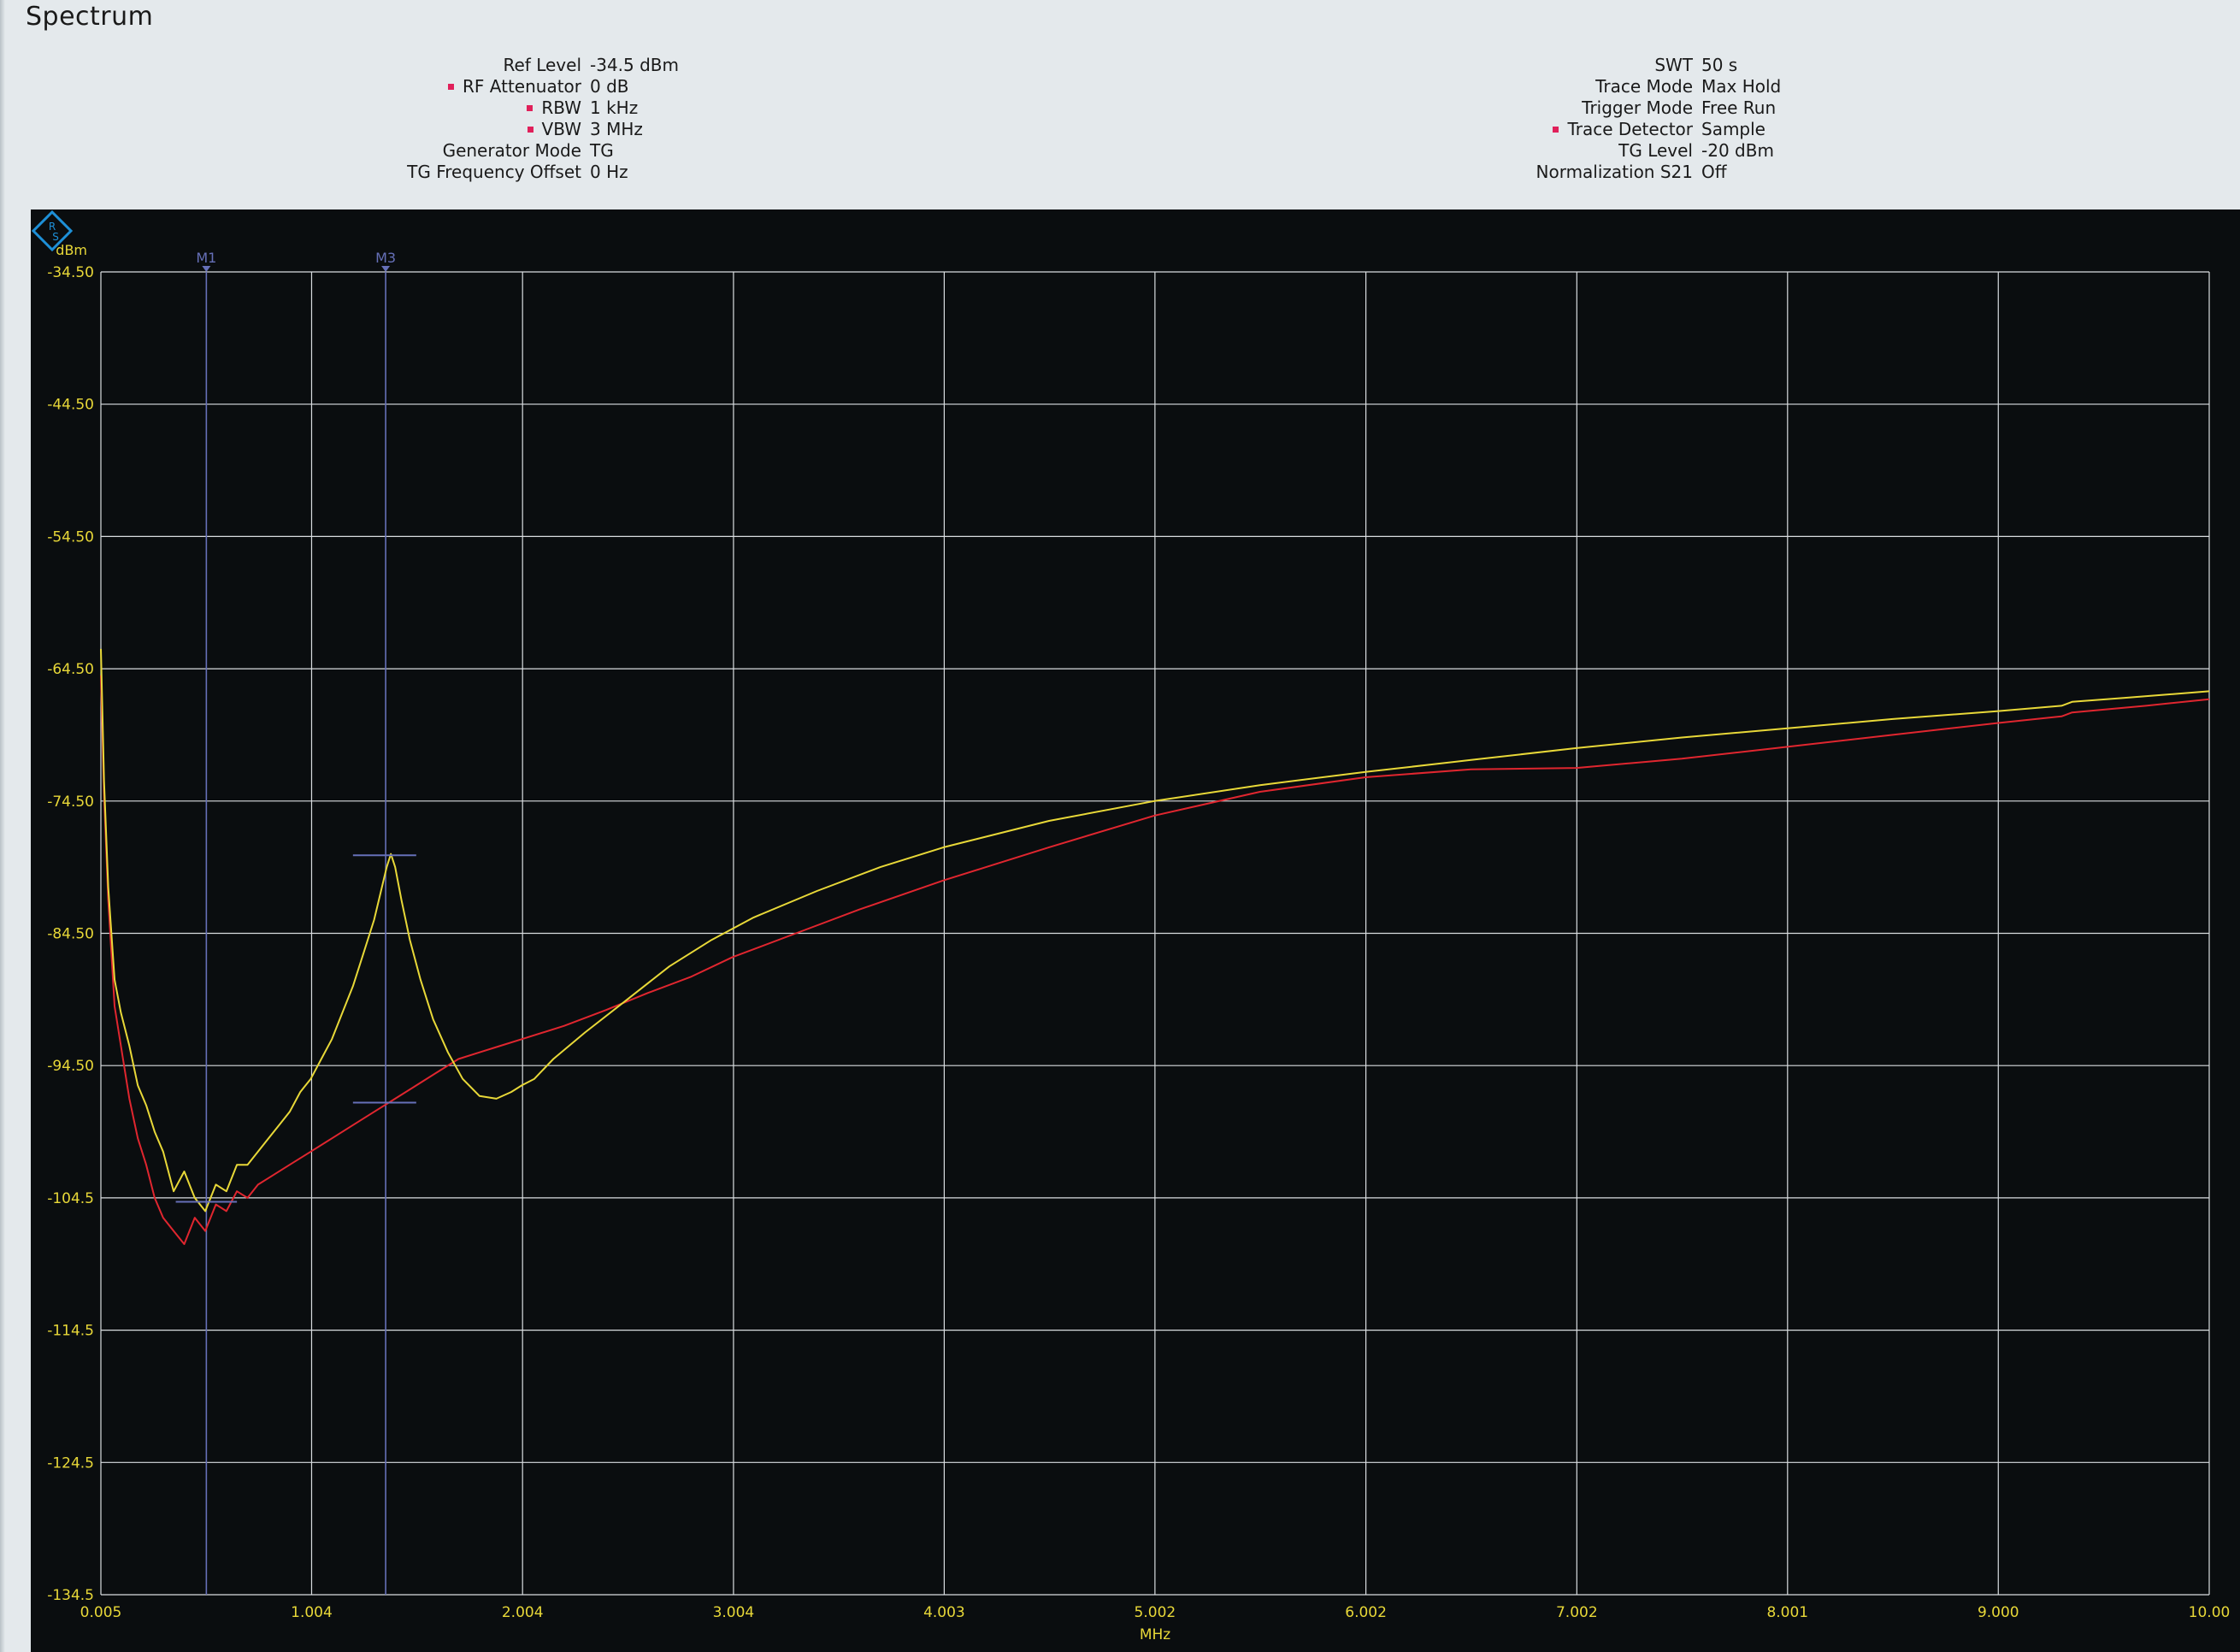 This screenshot has height=1652, width=2240. I want to click on setting-value: 0 dB, so click(609, 86).